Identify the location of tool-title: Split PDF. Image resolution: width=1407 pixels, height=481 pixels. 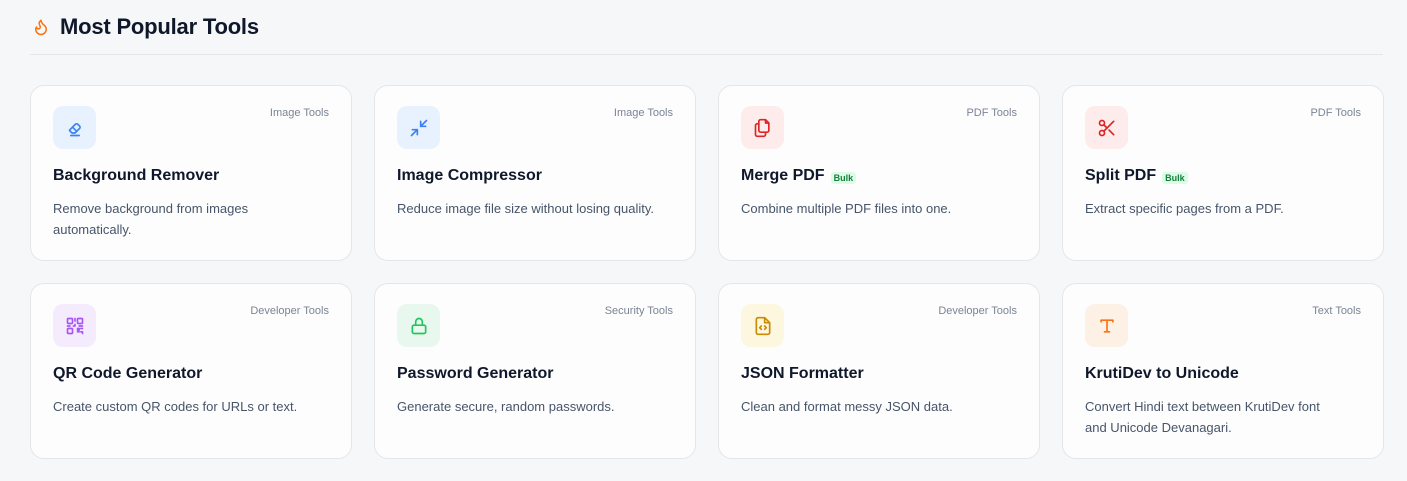
(1121, 175).